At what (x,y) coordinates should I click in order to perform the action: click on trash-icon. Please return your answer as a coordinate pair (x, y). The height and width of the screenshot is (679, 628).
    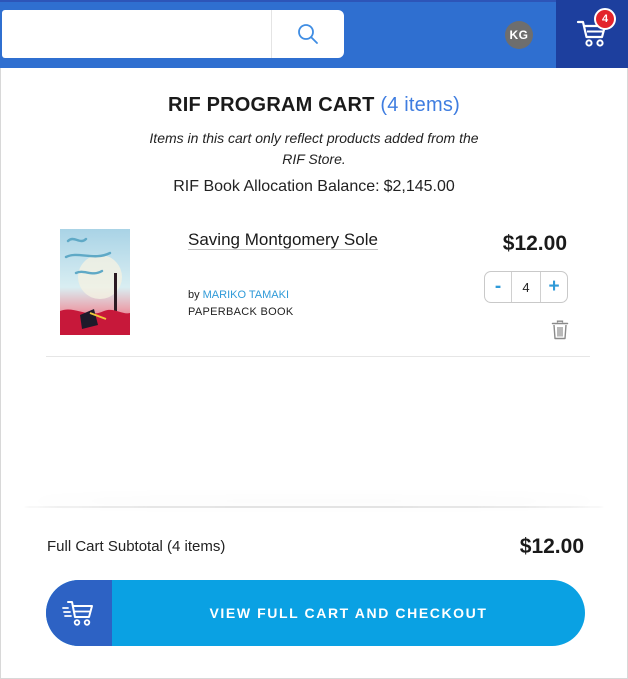
    Looking at the image, I should click on (560, 330).